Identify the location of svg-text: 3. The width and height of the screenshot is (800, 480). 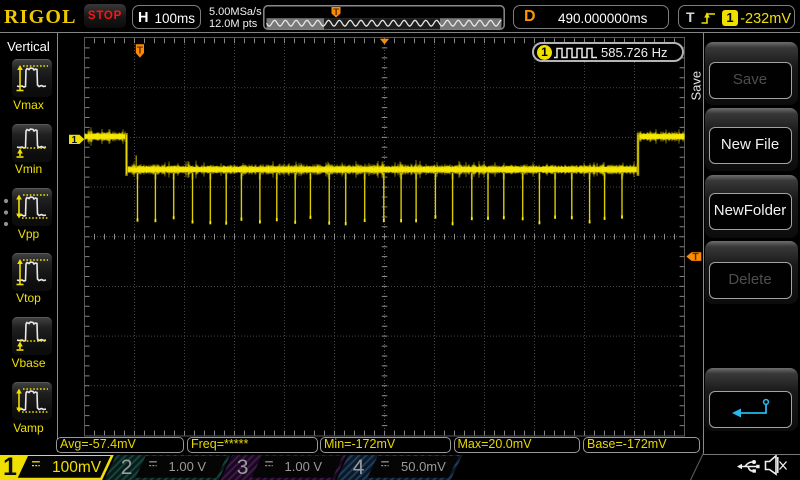
(243, 467).